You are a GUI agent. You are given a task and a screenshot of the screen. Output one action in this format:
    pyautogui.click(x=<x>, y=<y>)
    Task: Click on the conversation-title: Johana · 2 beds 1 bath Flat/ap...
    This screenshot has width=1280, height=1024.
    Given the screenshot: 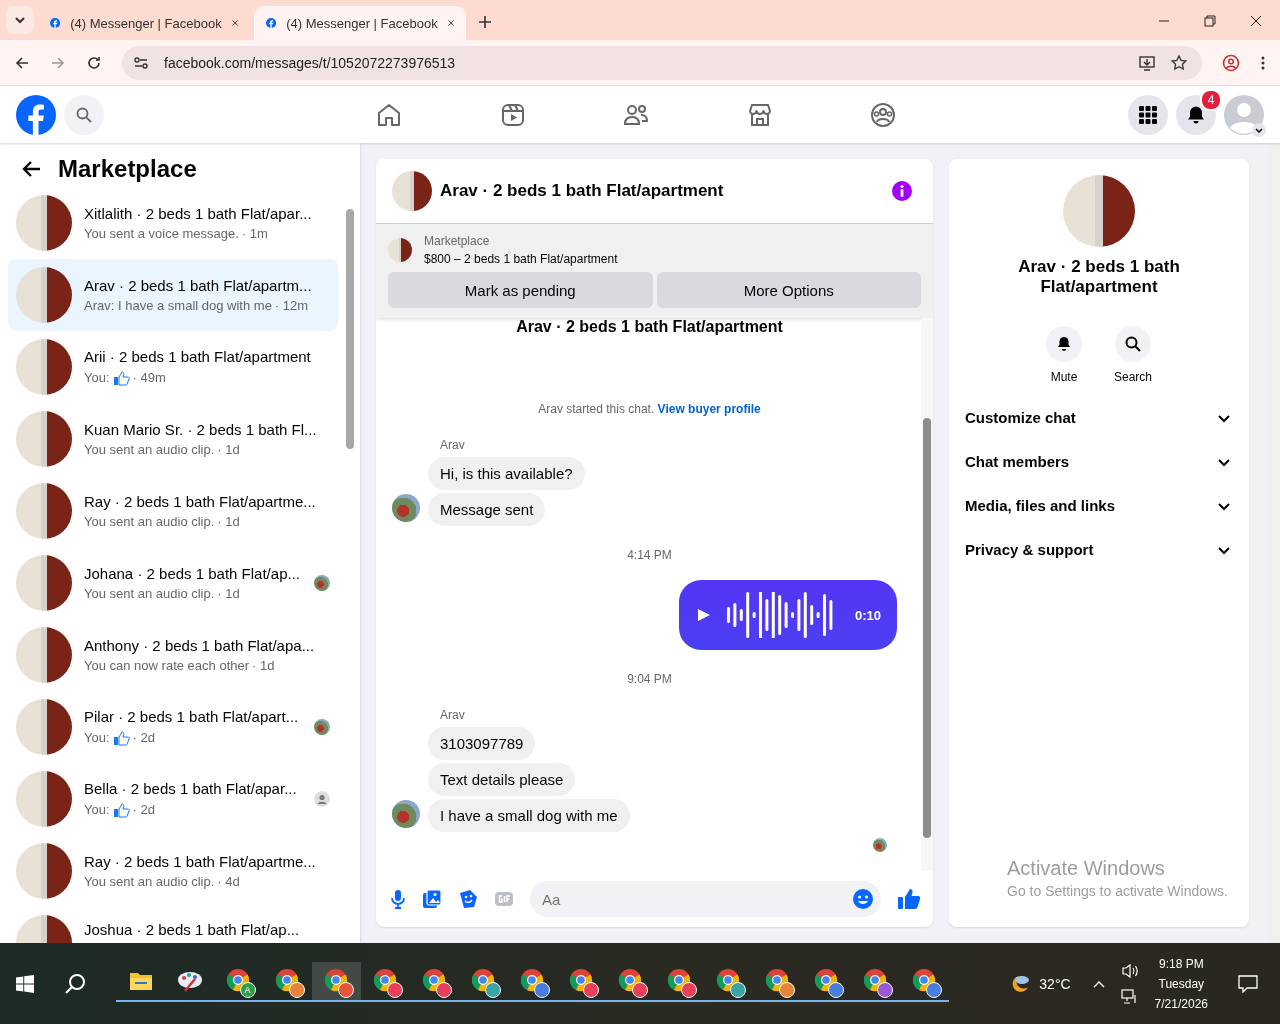 What is the action you would take?
    pyautogui.click(x=192, y=573)
    